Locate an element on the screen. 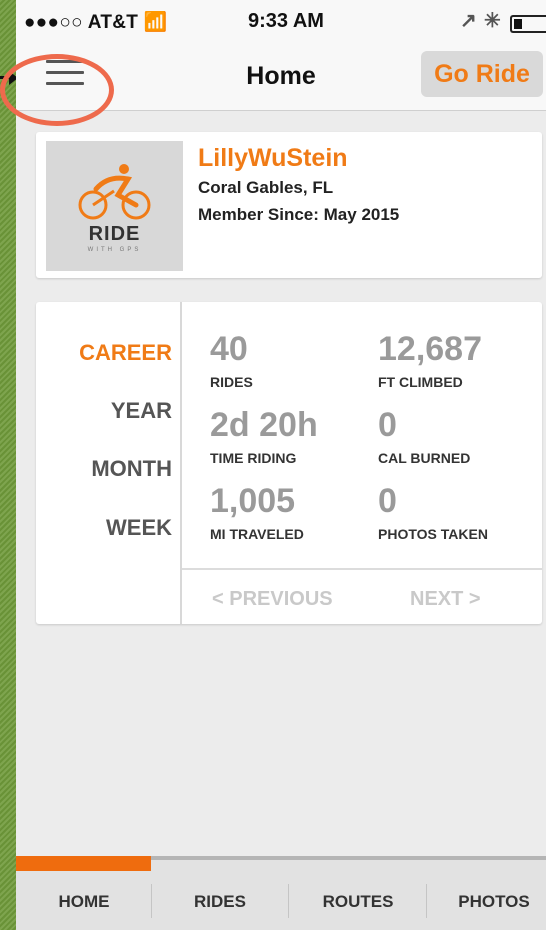 The width and height of the screenshot is (546, 930). user-name: LillyWuStein is located at coordinates (273, 158).